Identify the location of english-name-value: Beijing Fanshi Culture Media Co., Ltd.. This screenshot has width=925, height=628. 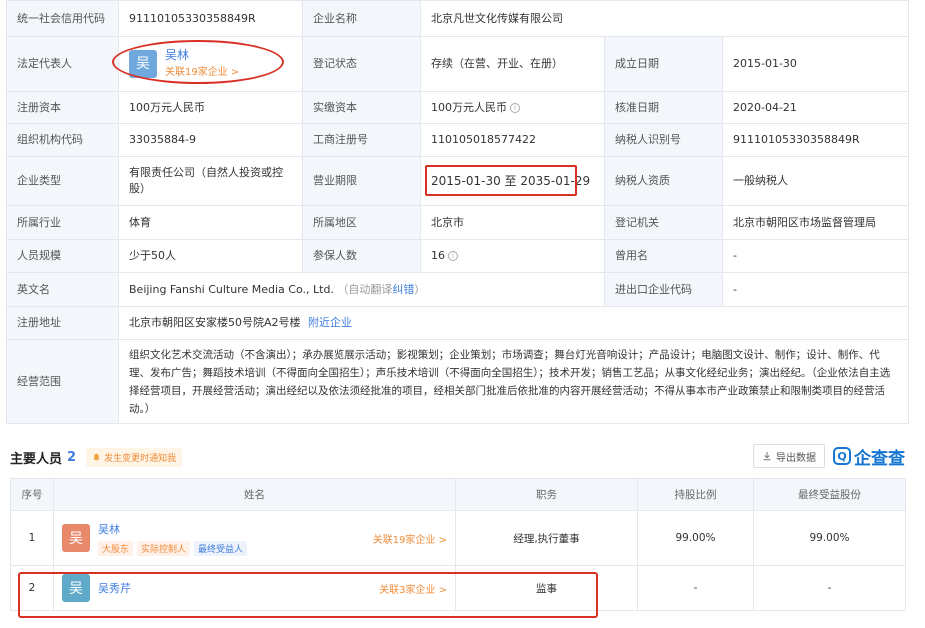
(231, 289).